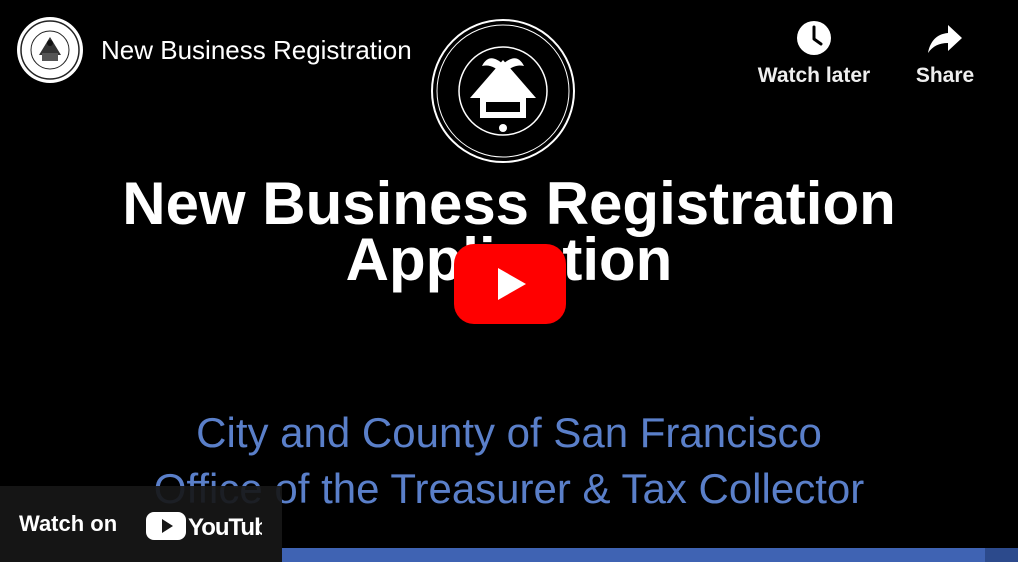 The width and height of the screenshot is (1018, 562). I want to click on share-label: Share, so click(945, 75).